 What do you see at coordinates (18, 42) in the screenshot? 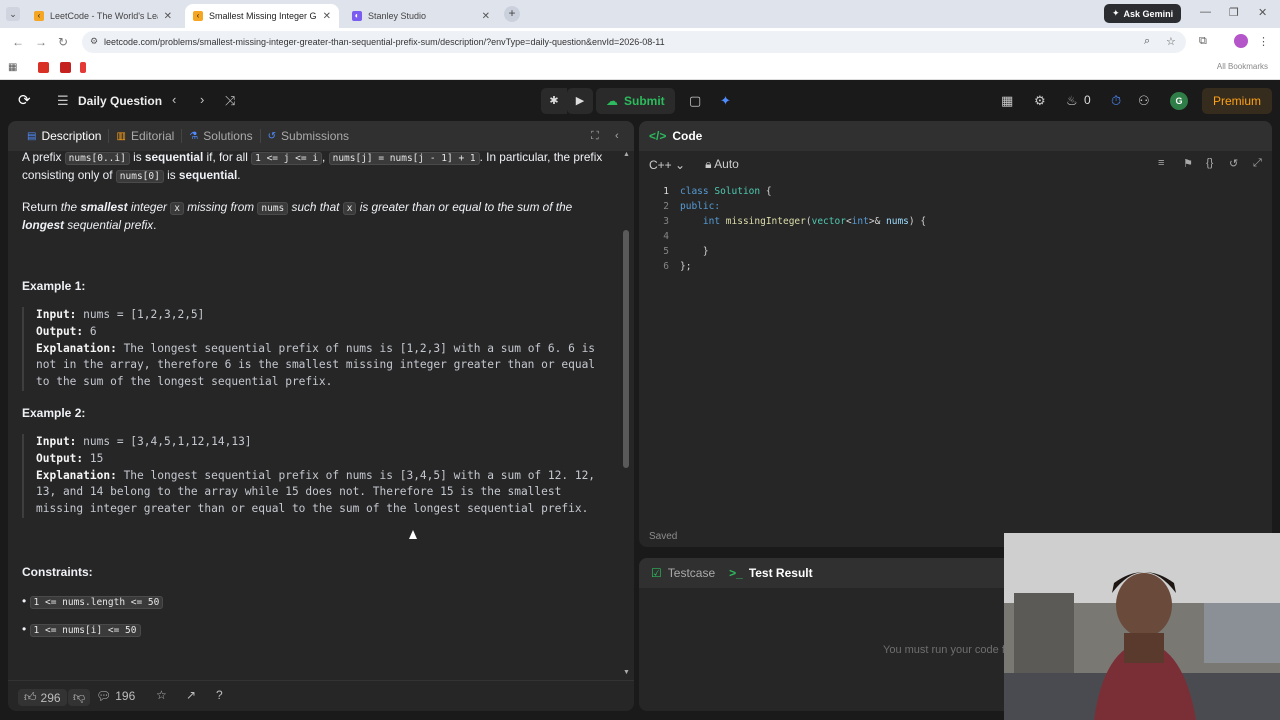
I see `back-icon: ←` at bounding box center [18, 42].